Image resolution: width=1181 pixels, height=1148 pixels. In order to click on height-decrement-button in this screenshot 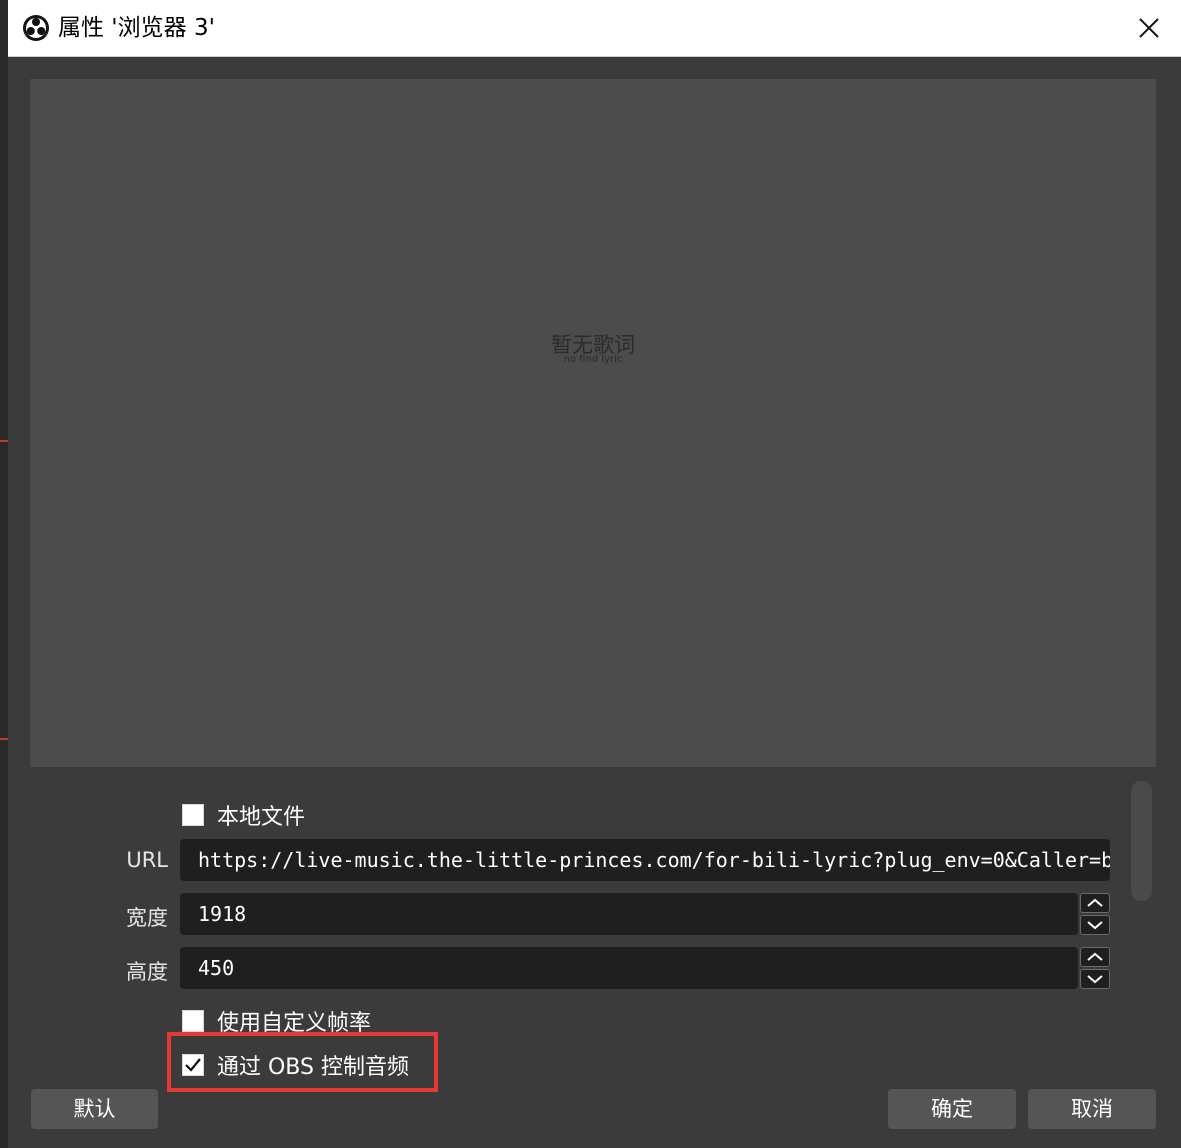, I will do `click(1095, 979)`.